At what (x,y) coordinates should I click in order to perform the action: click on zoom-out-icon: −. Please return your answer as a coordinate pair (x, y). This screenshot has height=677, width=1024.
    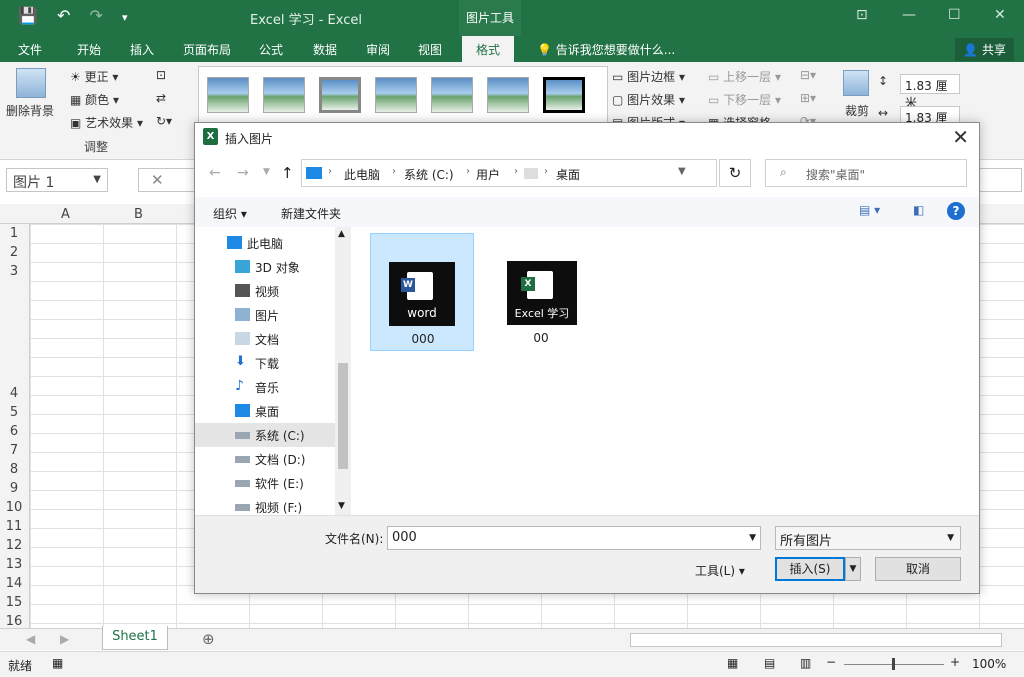
    Looking at the image, I should click on (831, 662).